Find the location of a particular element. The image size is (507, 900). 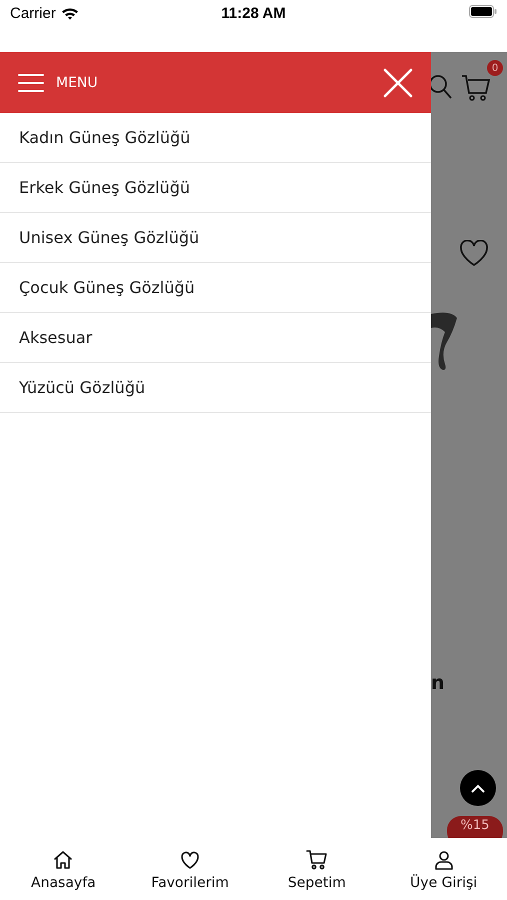

search-icon is located at coordinates (442, 87).